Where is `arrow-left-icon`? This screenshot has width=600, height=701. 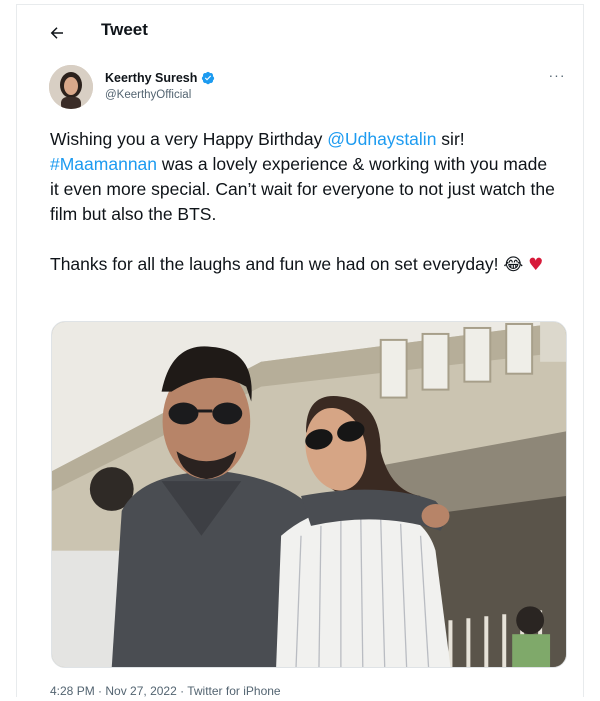 arrow-left-icon is located at coordinates (56, 33).